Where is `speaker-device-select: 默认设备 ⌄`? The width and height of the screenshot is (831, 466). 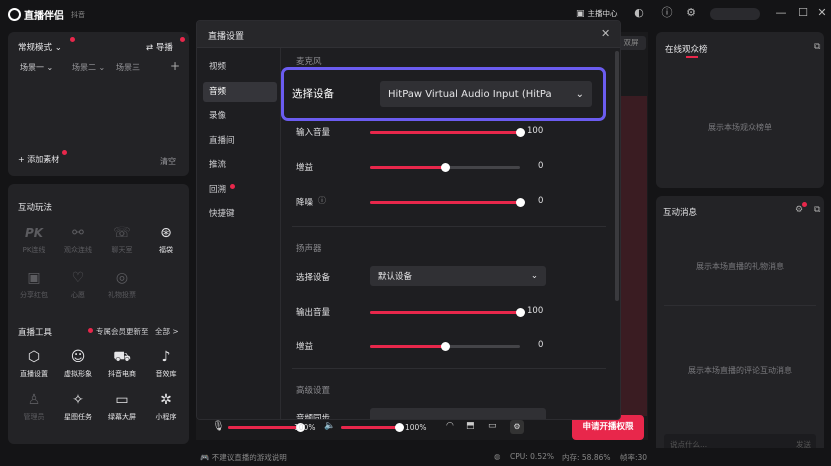
speaker-device-select: 默认设备 ⌄ is located at coordinates (458, 276).